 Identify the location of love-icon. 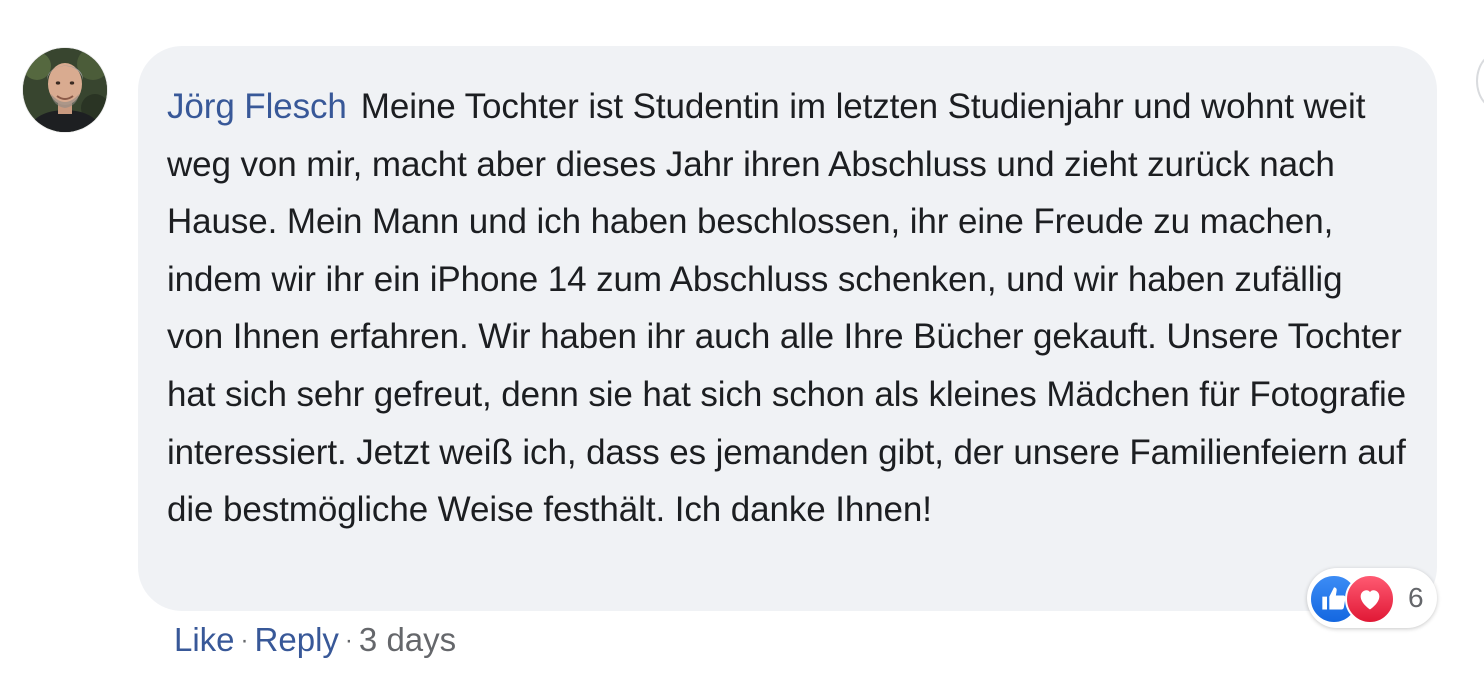
(1370, 599).